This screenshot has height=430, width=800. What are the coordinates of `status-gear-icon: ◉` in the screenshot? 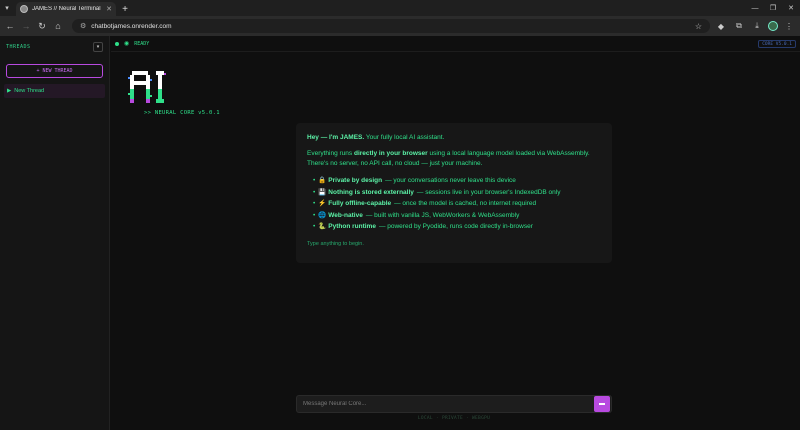 It's located at (127, 44).